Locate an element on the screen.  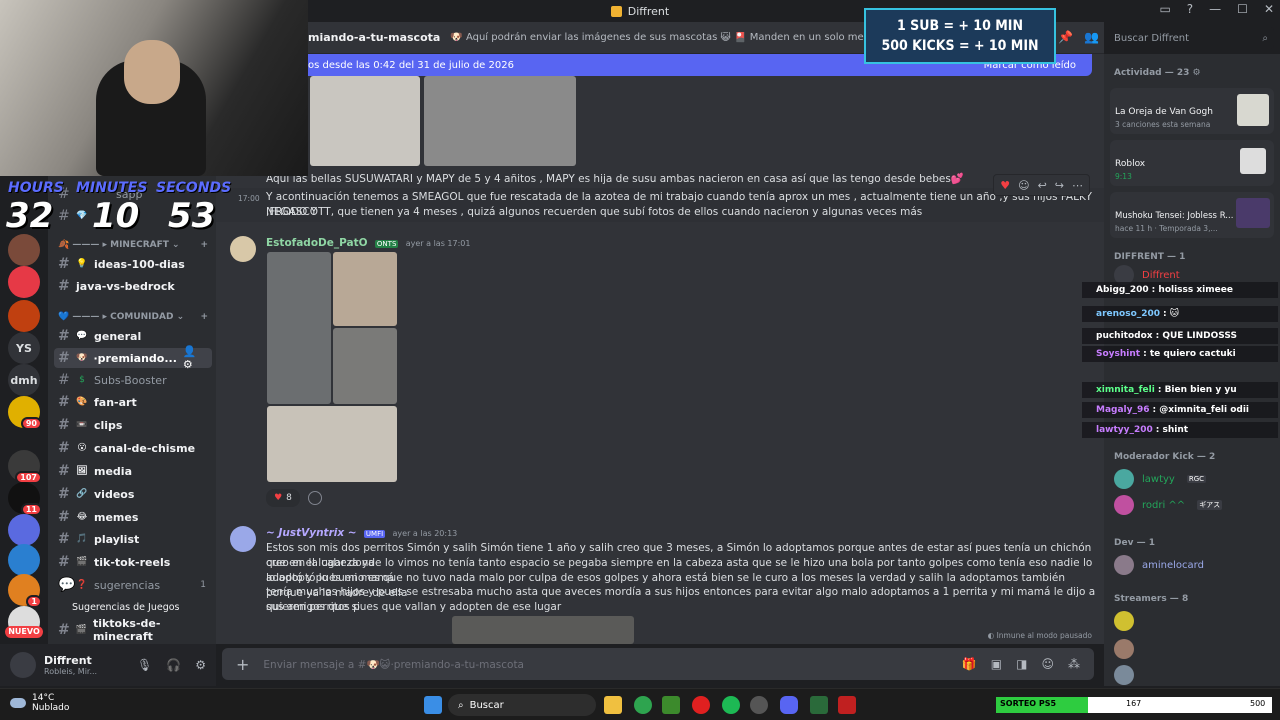
add-reaction-icon is located at coordinates (315, 498).